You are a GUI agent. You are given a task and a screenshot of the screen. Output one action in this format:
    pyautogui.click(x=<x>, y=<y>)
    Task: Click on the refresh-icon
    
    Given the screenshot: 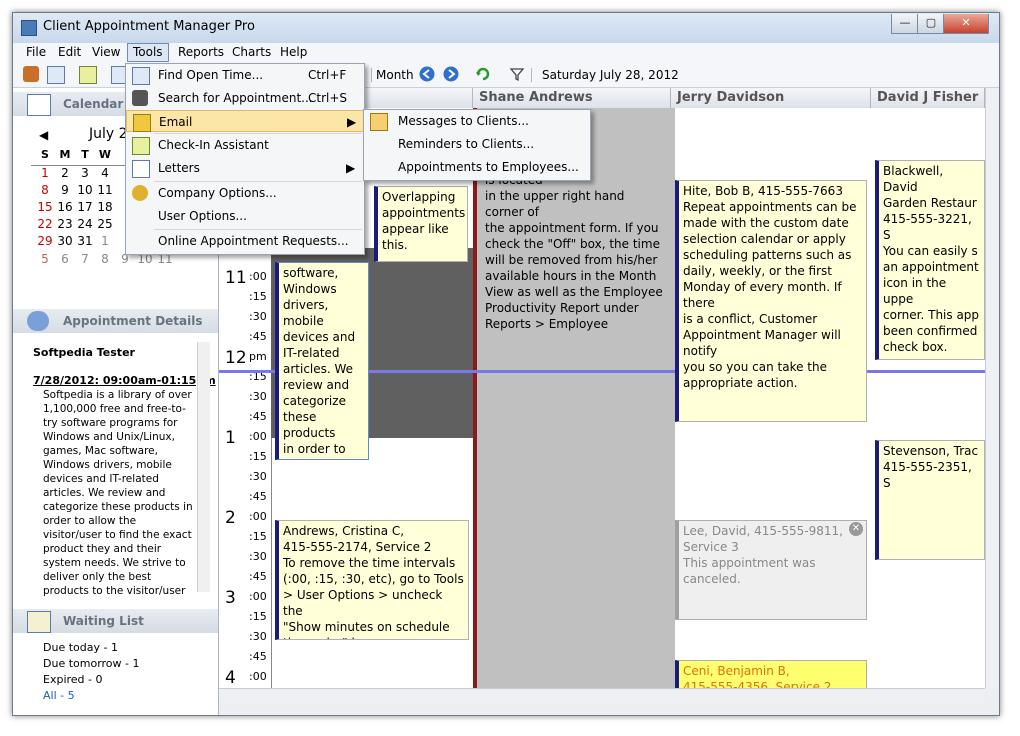 What is the action you would take?
    pyautogui.click(x=483, y=74)
    